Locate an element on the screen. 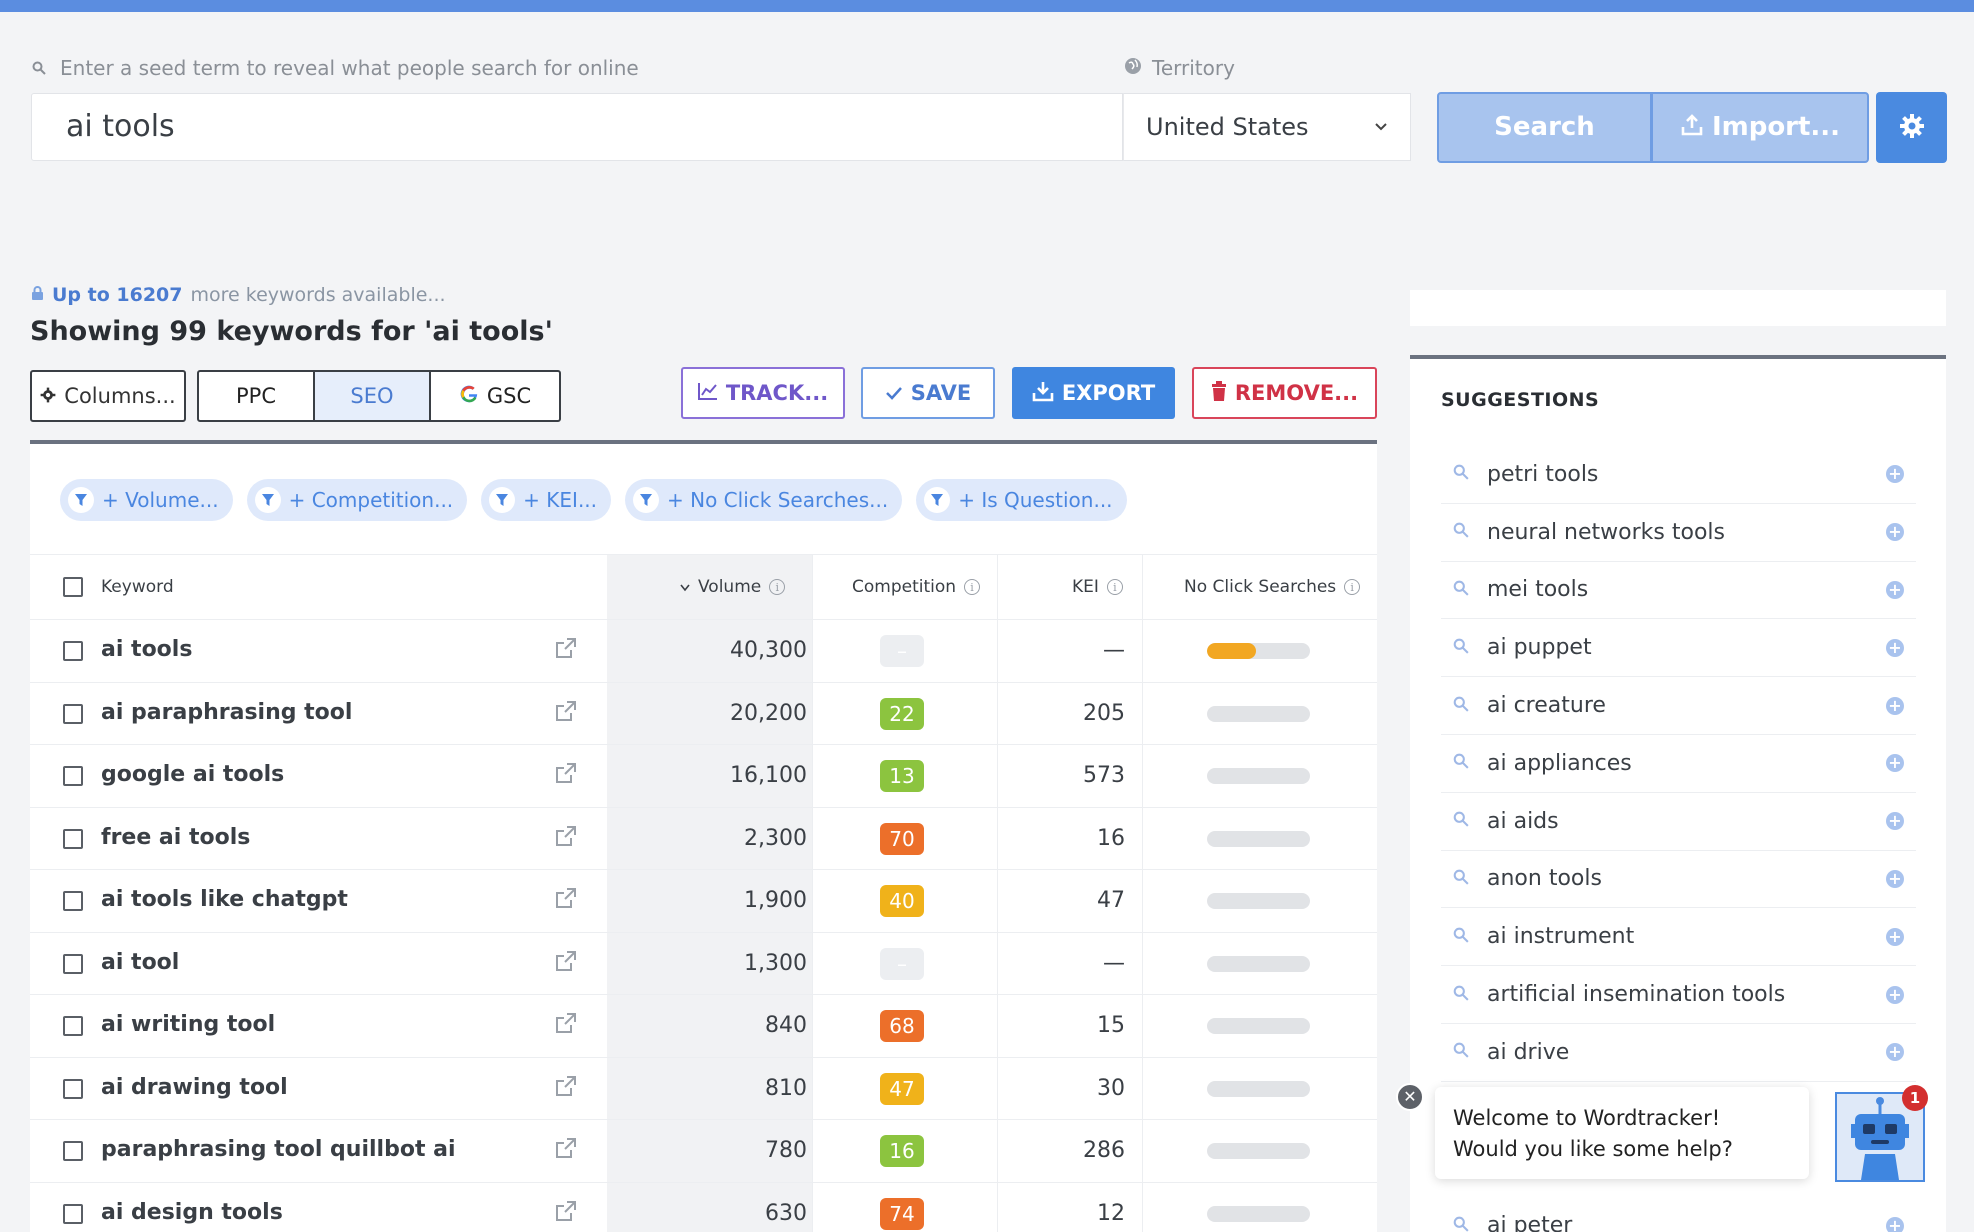 This screenshot has height=1232, width=1974. keyword-cell: ai tools like chatgpt is located at coordinates (224, 899).